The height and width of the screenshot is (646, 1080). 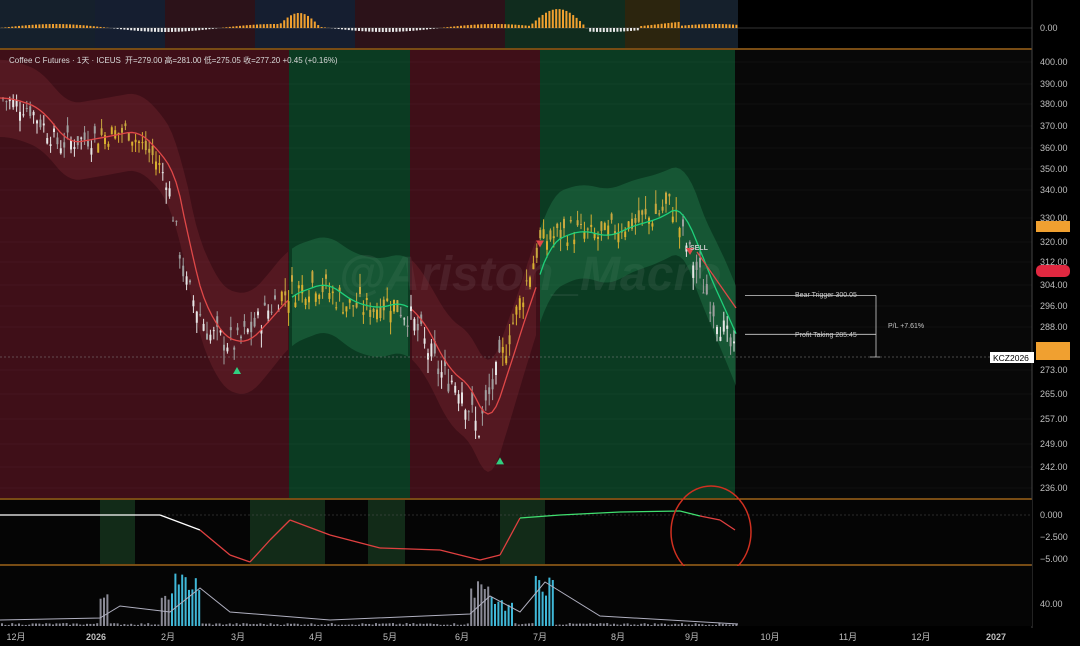 I want to click on price-tag-orange, so click(x=1053, y=226).